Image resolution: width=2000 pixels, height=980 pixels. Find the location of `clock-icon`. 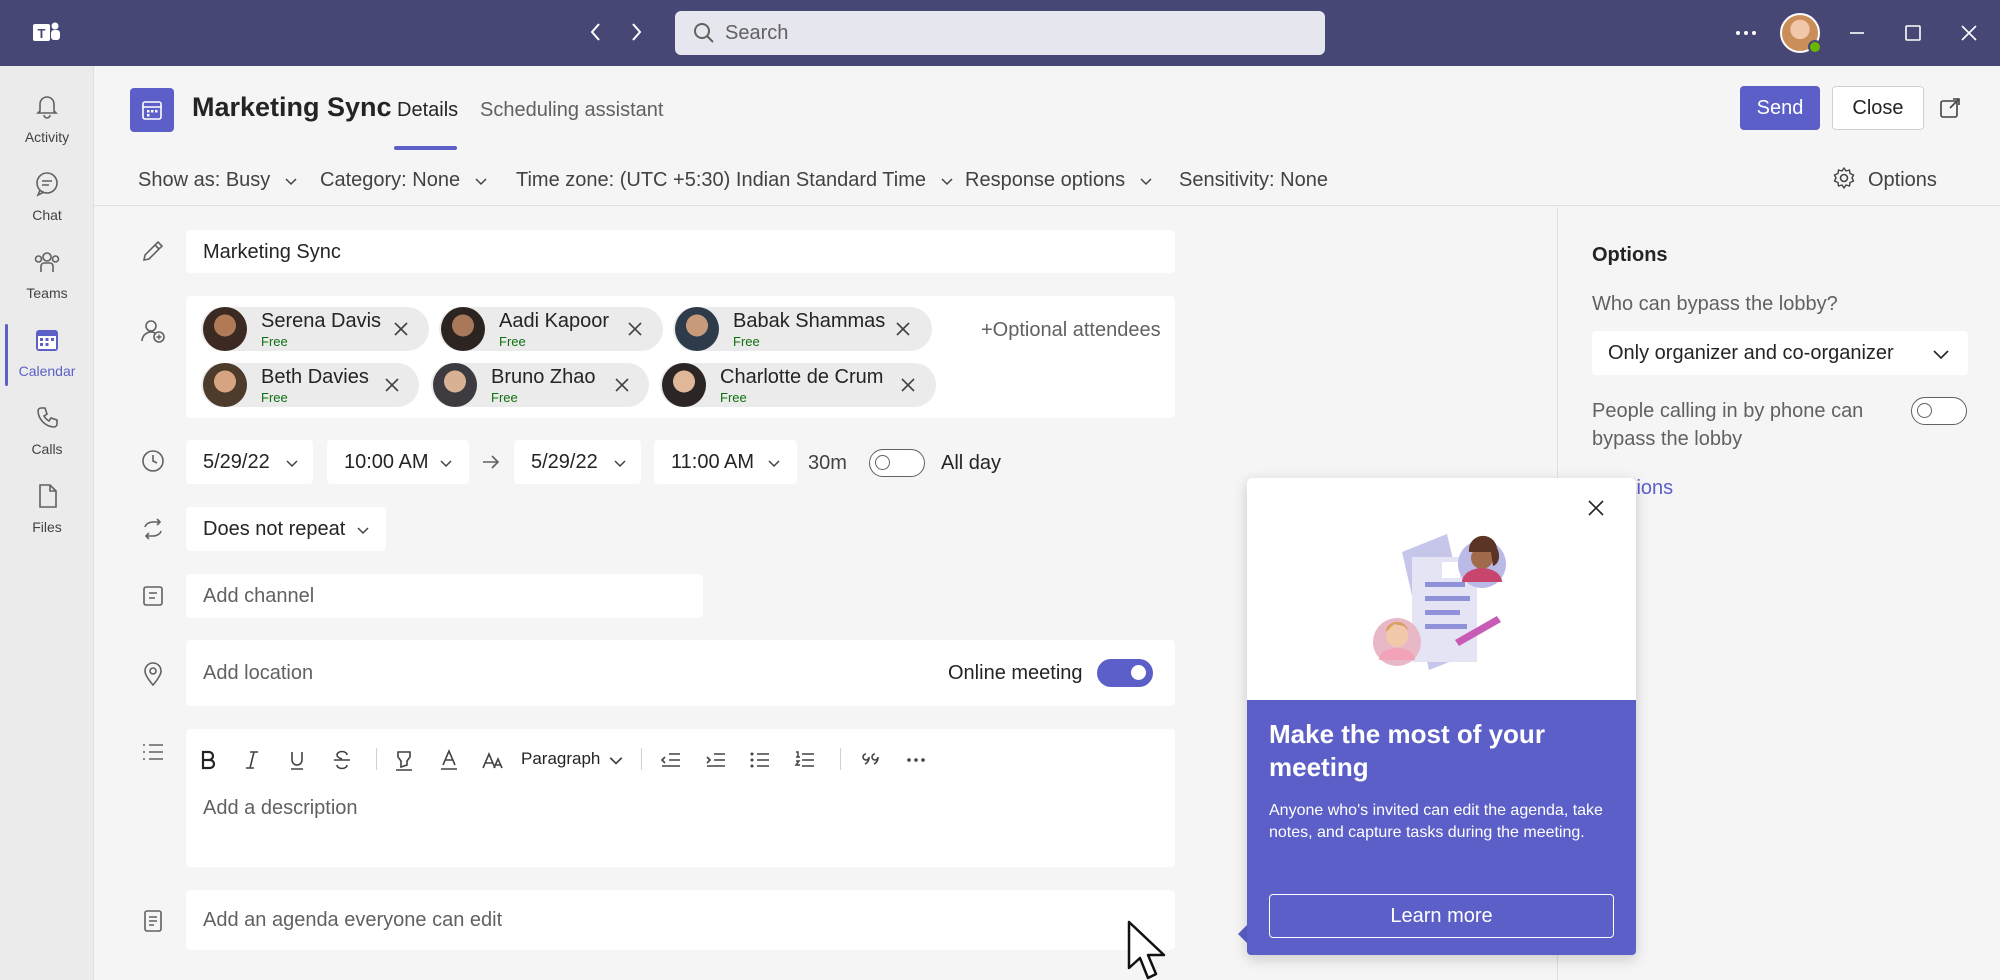

clock-icon is located at coordinates (153, 461).